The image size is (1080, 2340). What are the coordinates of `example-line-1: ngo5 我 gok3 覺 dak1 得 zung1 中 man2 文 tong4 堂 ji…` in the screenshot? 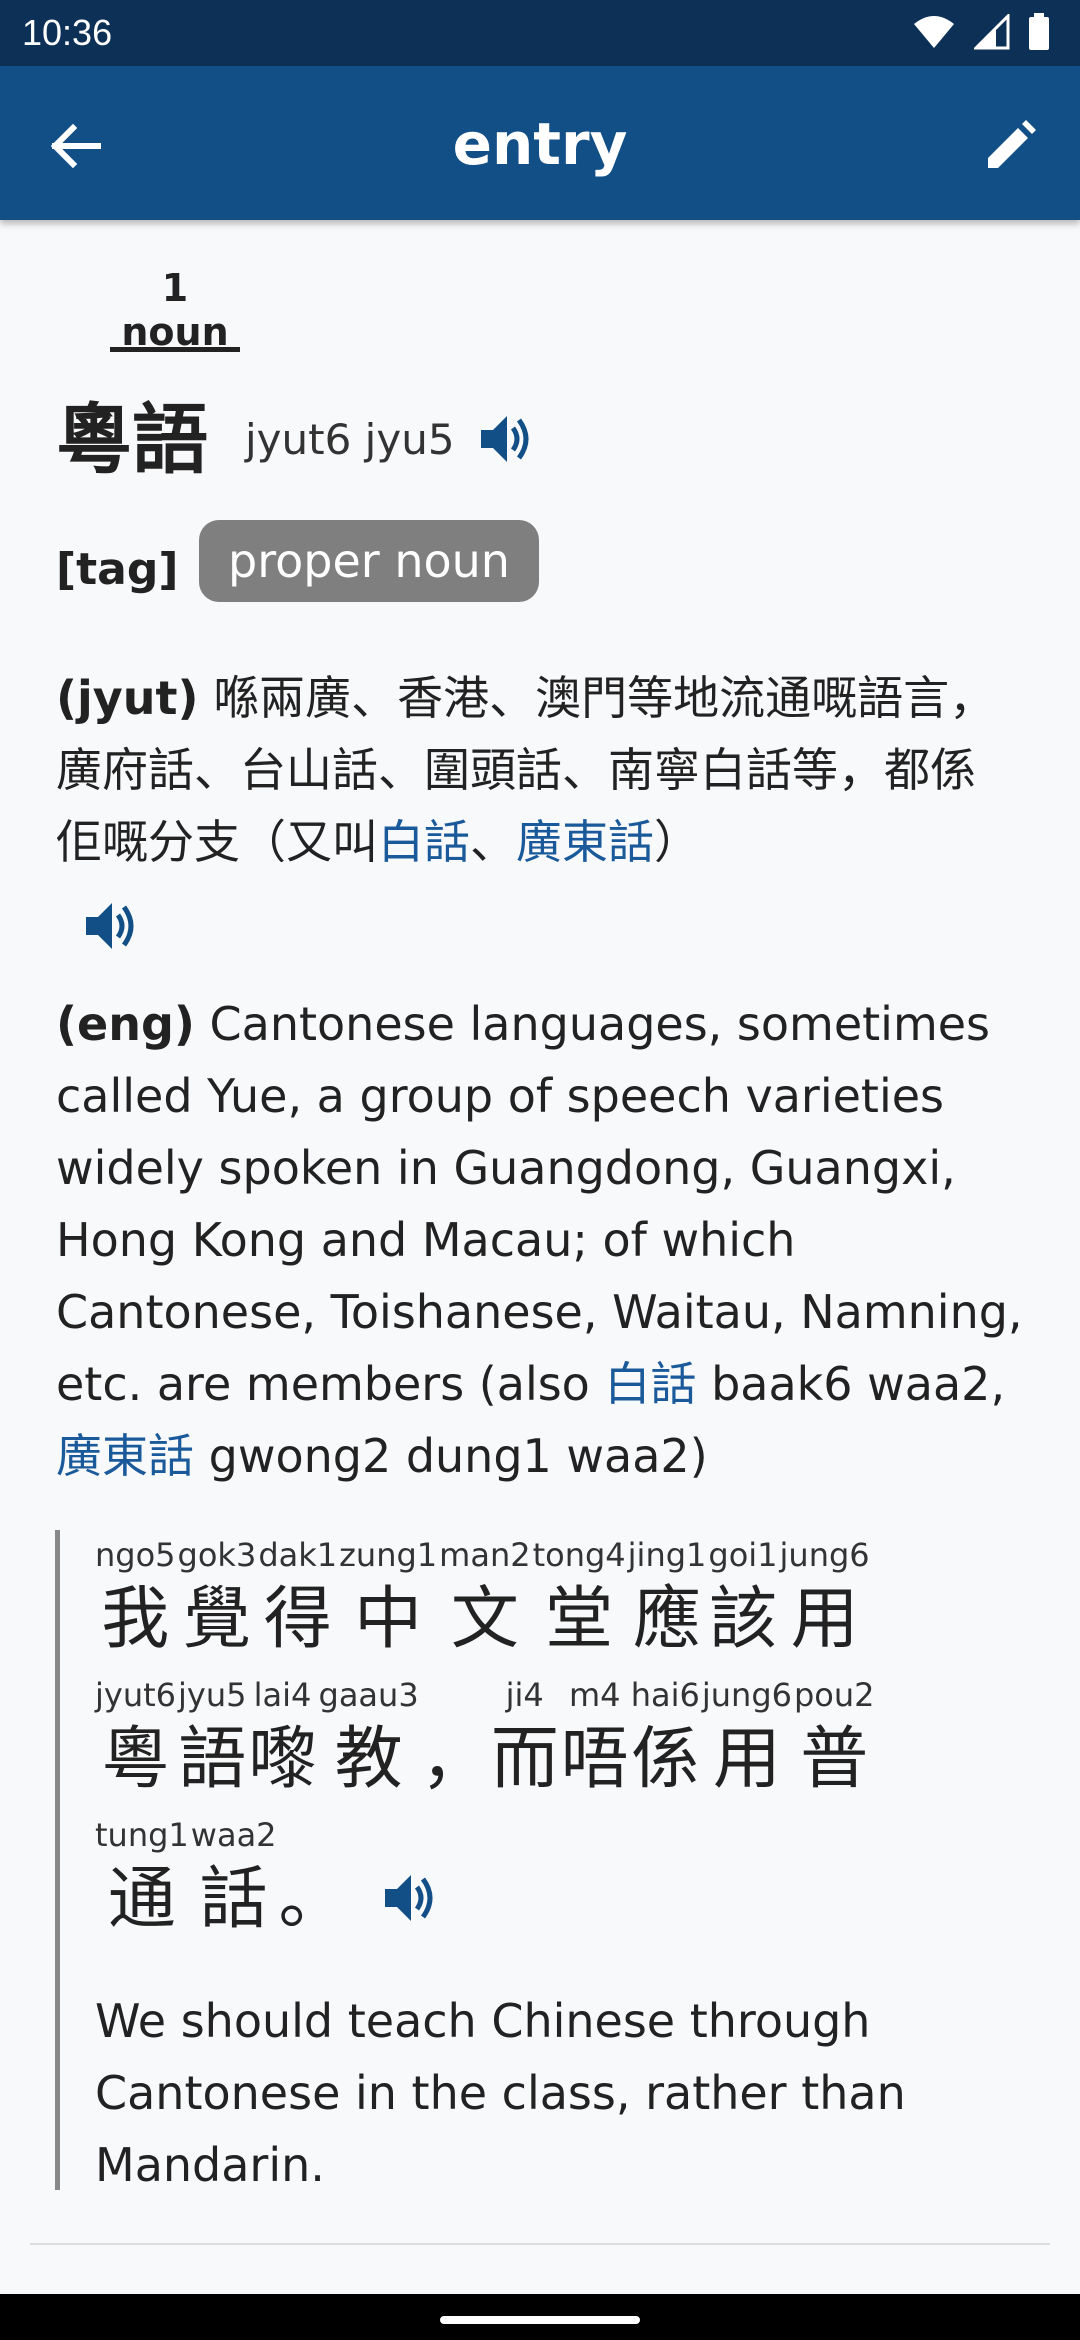 It's located at (575, 1595).